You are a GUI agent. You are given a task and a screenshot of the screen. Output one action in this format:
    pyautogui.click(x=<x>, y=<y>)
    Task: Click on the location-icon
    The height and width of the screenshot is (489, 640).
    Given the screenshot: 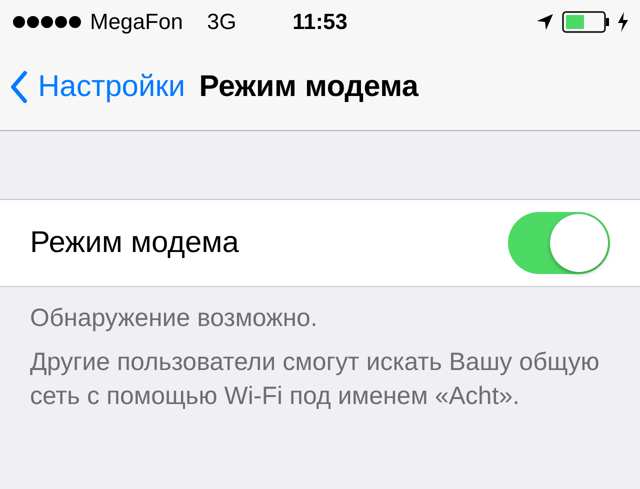 What is the action you would take?
    pyautogui.click(x=545, y=22)
    